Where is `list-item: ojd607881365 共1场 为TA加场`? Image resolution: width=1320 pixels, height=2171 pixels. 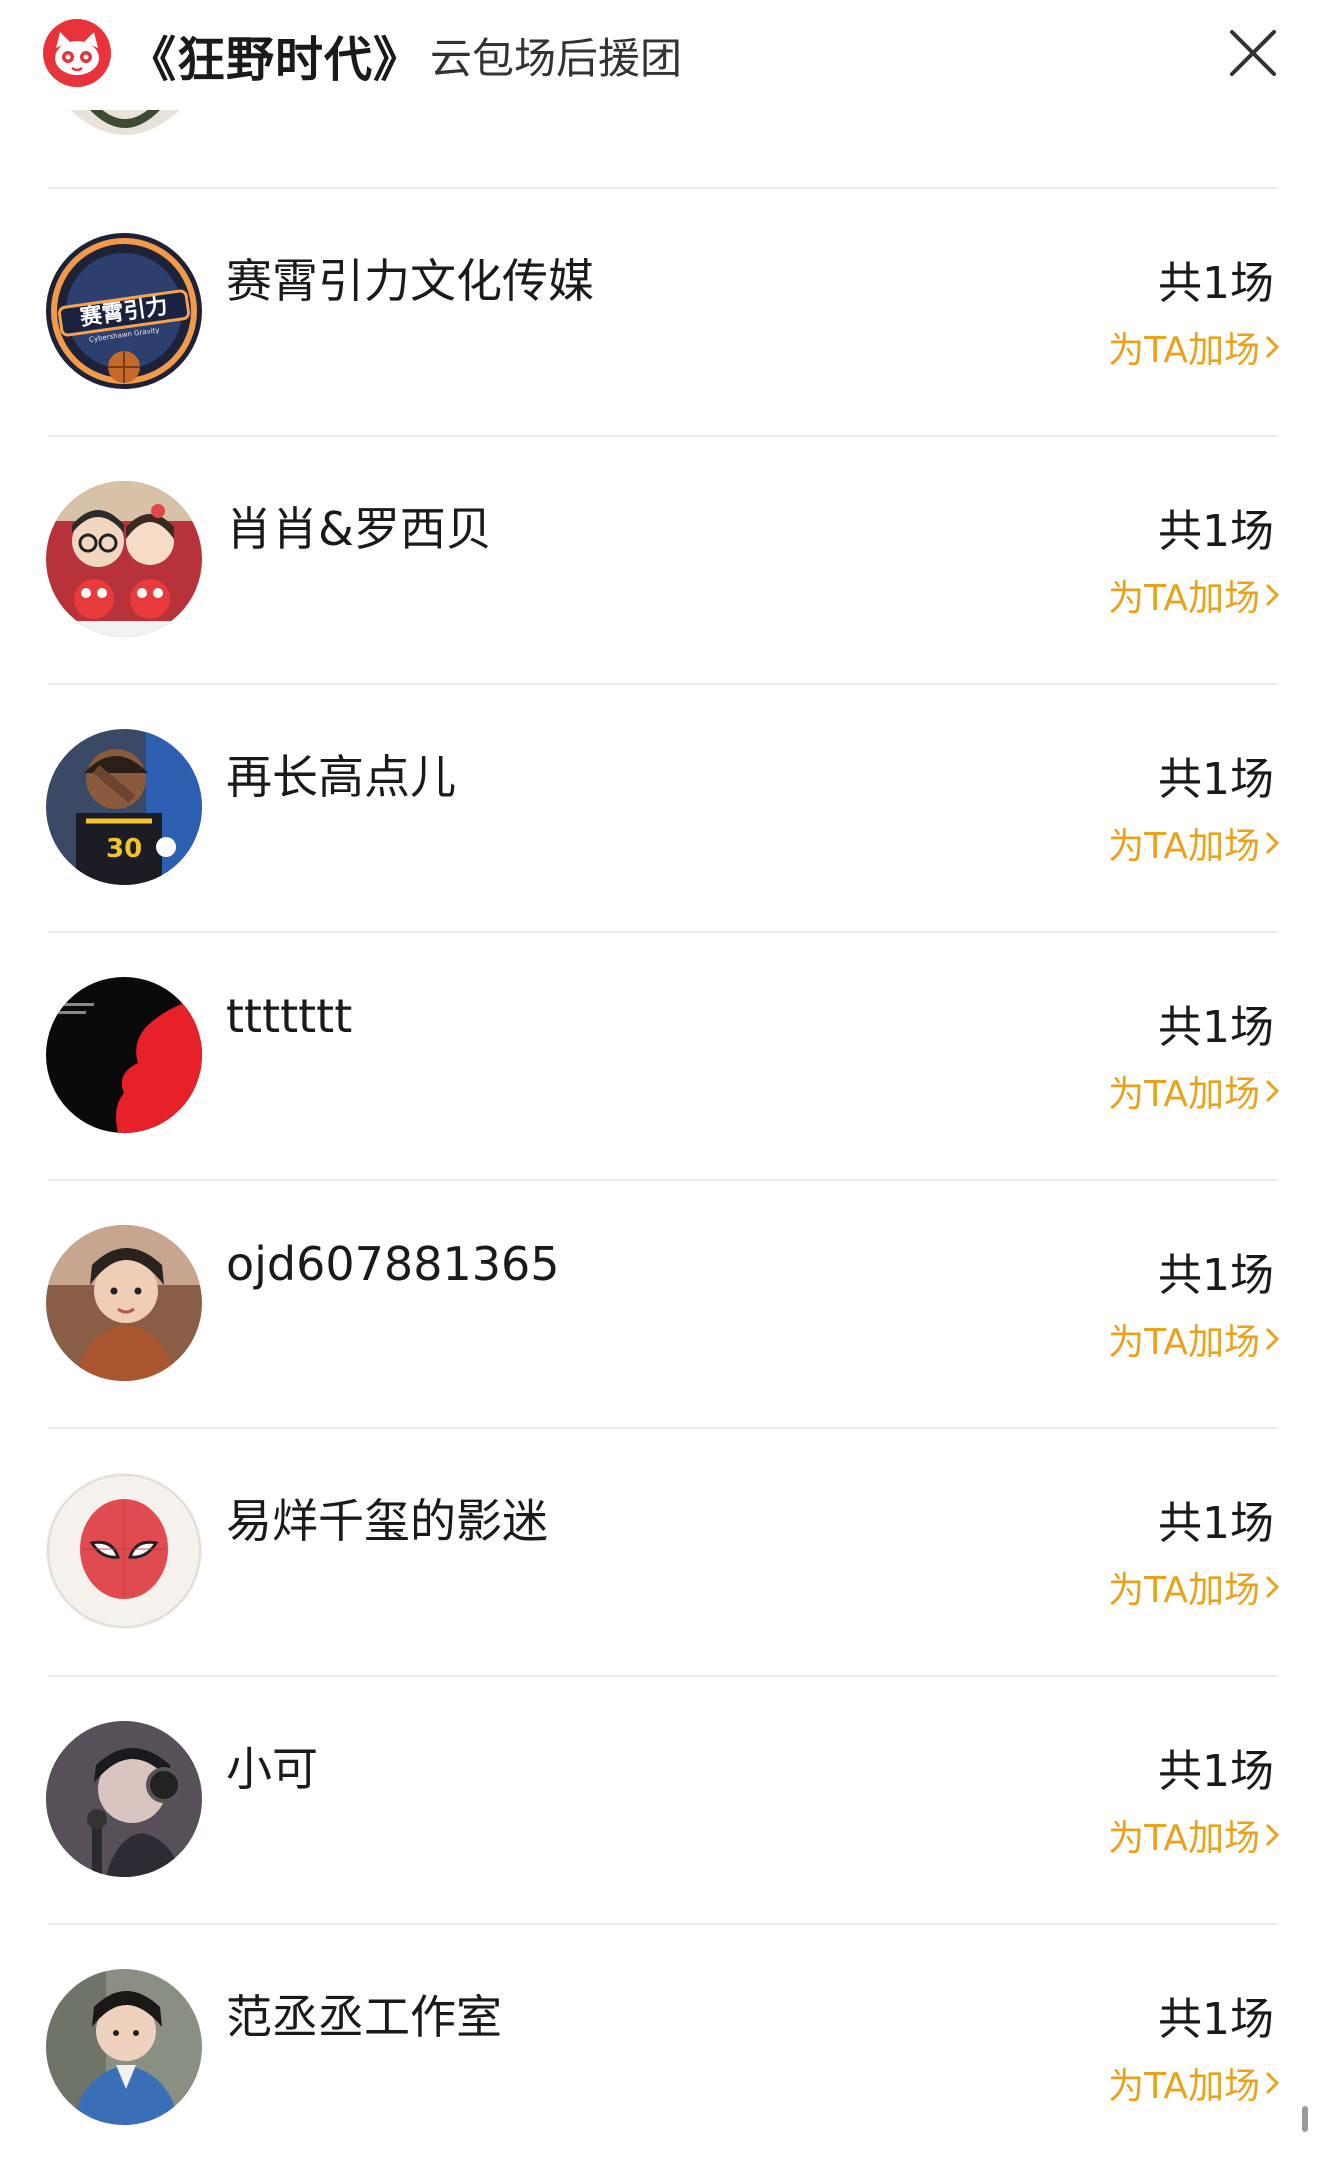 list-item: ojd607881365 共1场 为TA加场 is located at coordinates (660, 1304).